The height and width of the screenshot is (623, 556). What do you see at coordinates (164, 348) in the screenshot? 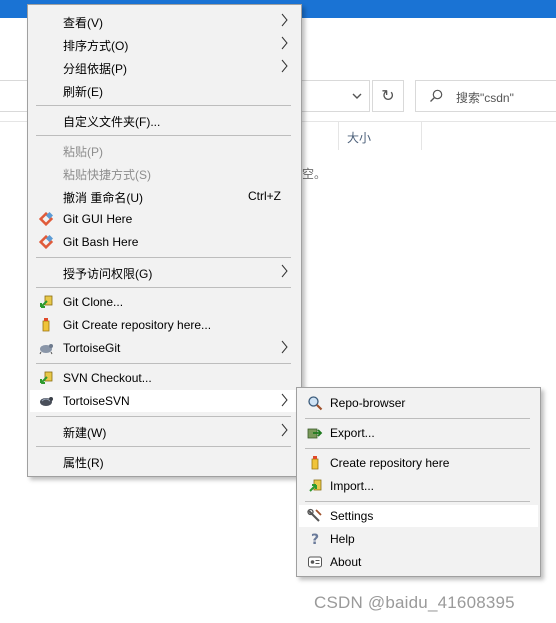
I see `menu-item-tortoisegit: TortoiseGit` at bounding box center [164, 348].